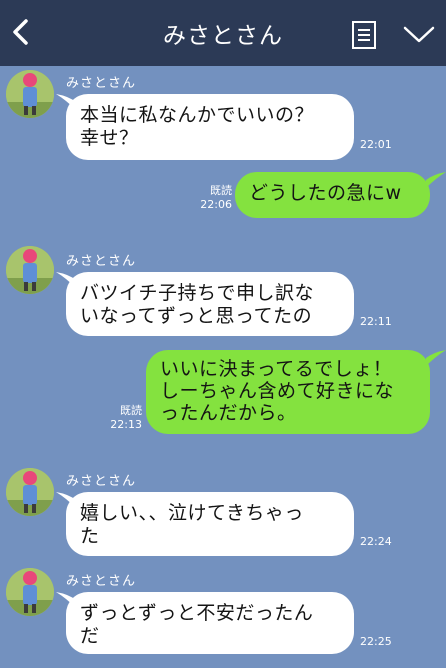 The image size is (446, 668). I want to click on message-time: 22:25, so click(376, 641).